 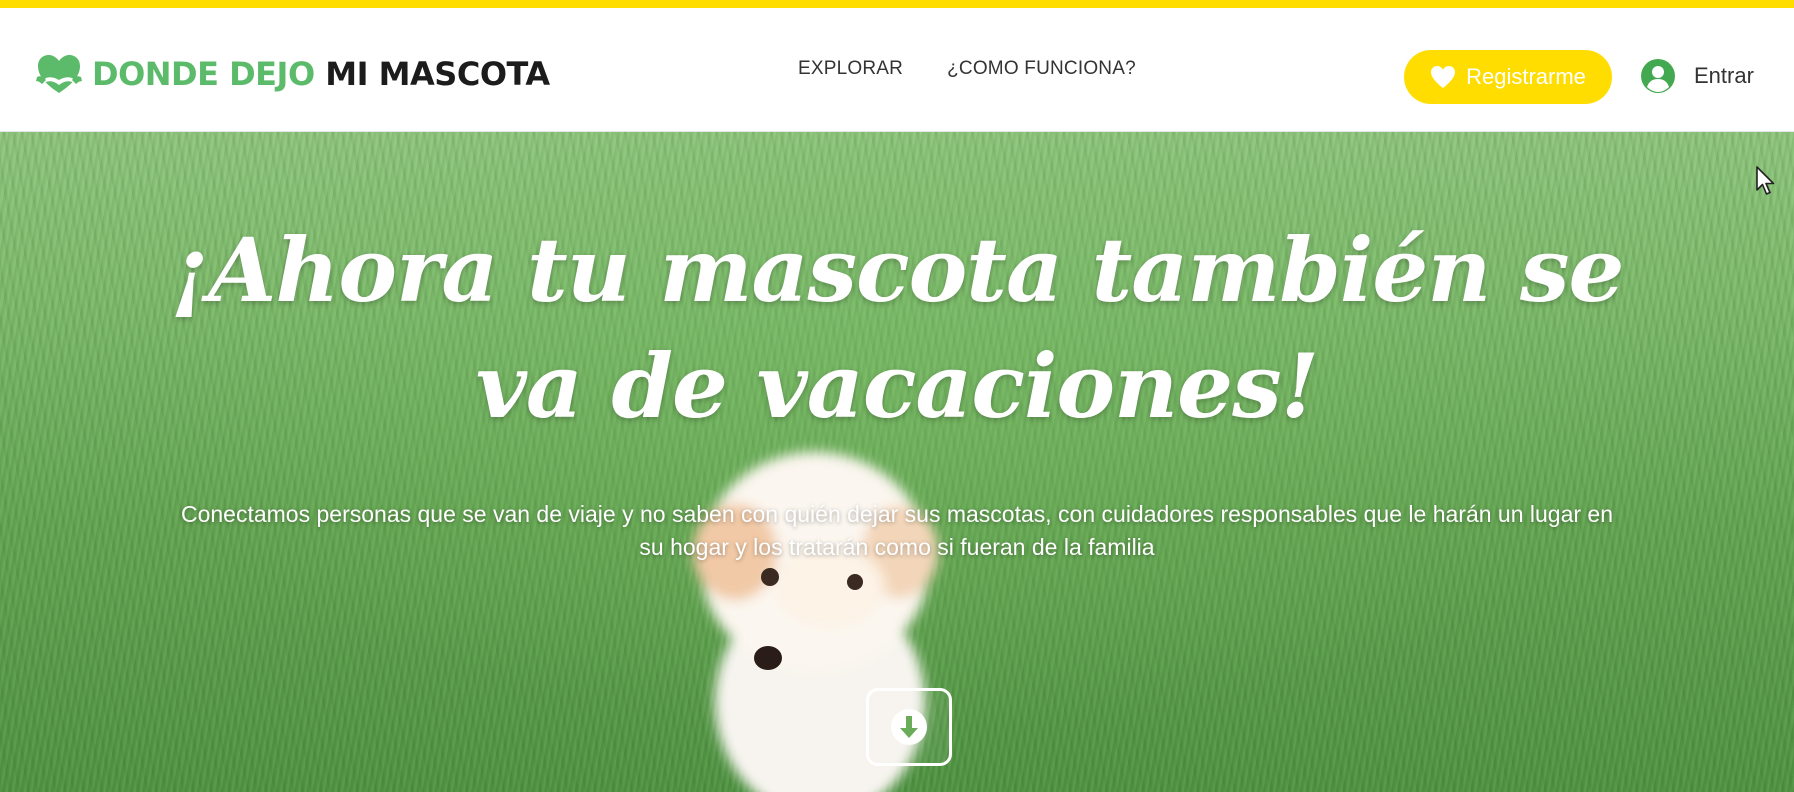 What do you see at coordinates (1526, 76) in the screenshot?
I see `register-button-label: Registrarme` at bounding box center [1526, 76].